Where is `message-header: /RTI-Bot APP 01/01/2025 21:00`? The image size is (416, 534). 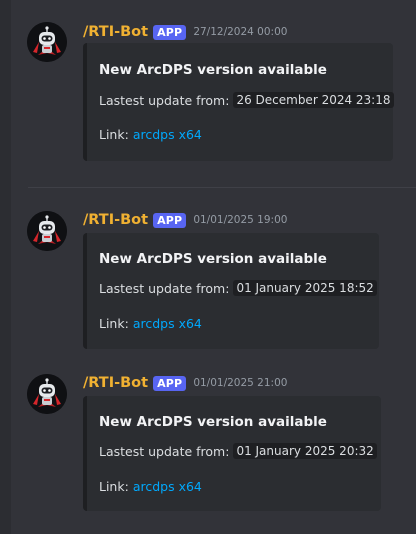
message-header: /RTI-Bot APP 01/01/2025 21:00 is located at coordinates (185, 383).